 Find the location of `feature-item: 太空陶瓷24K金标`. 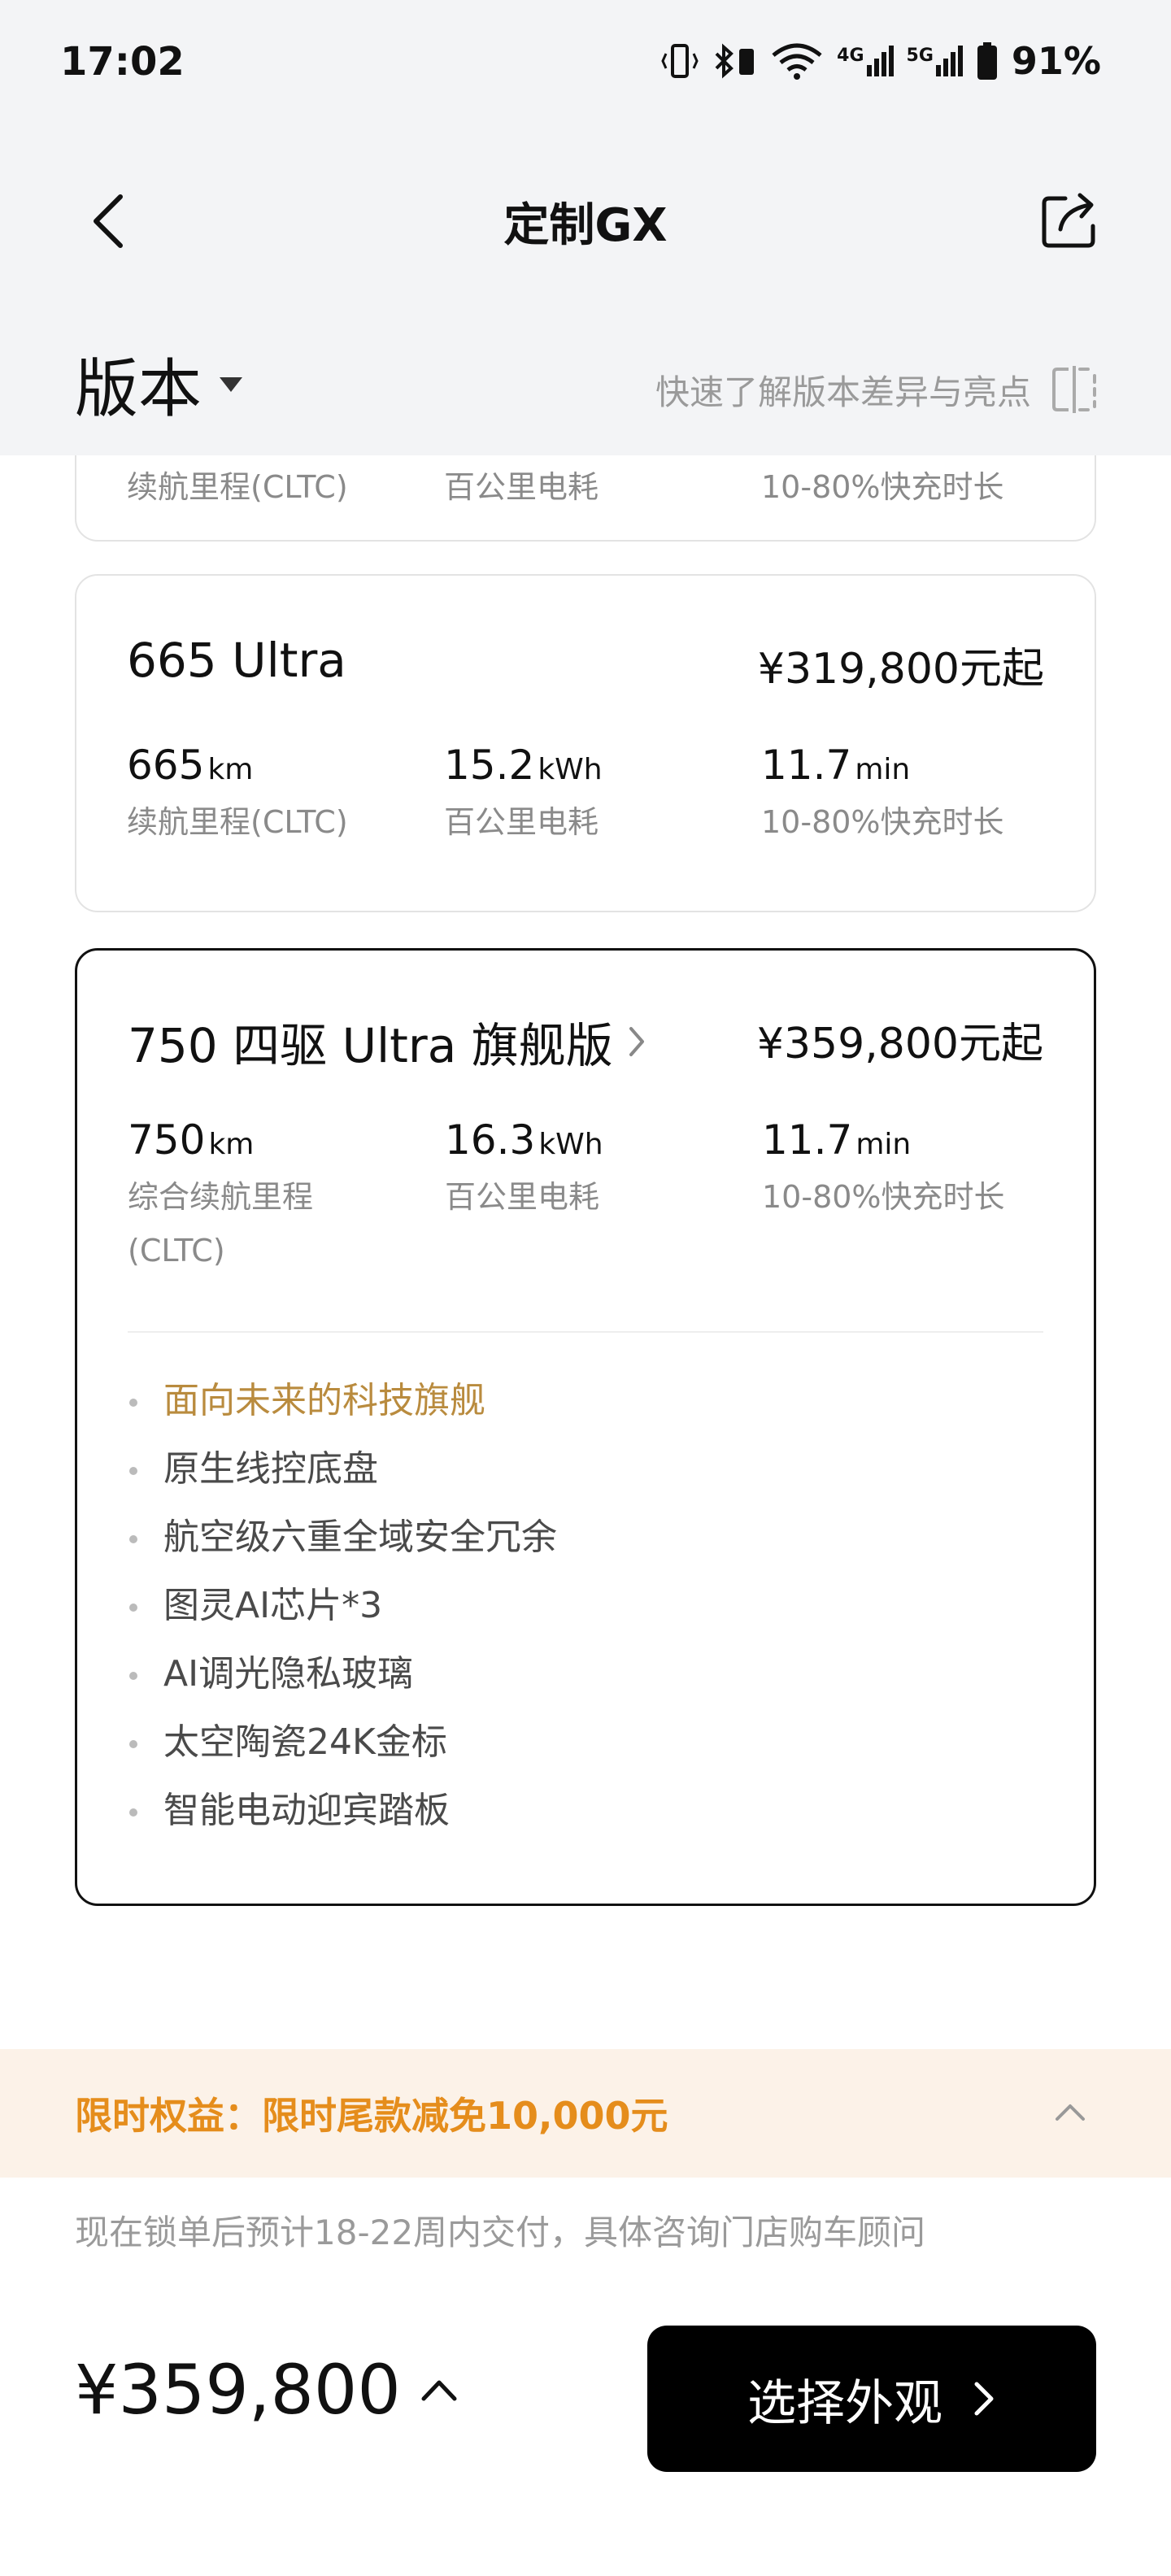

feature-item: 太空陶瓷24K金标 is located at coordinates (343, 1743).